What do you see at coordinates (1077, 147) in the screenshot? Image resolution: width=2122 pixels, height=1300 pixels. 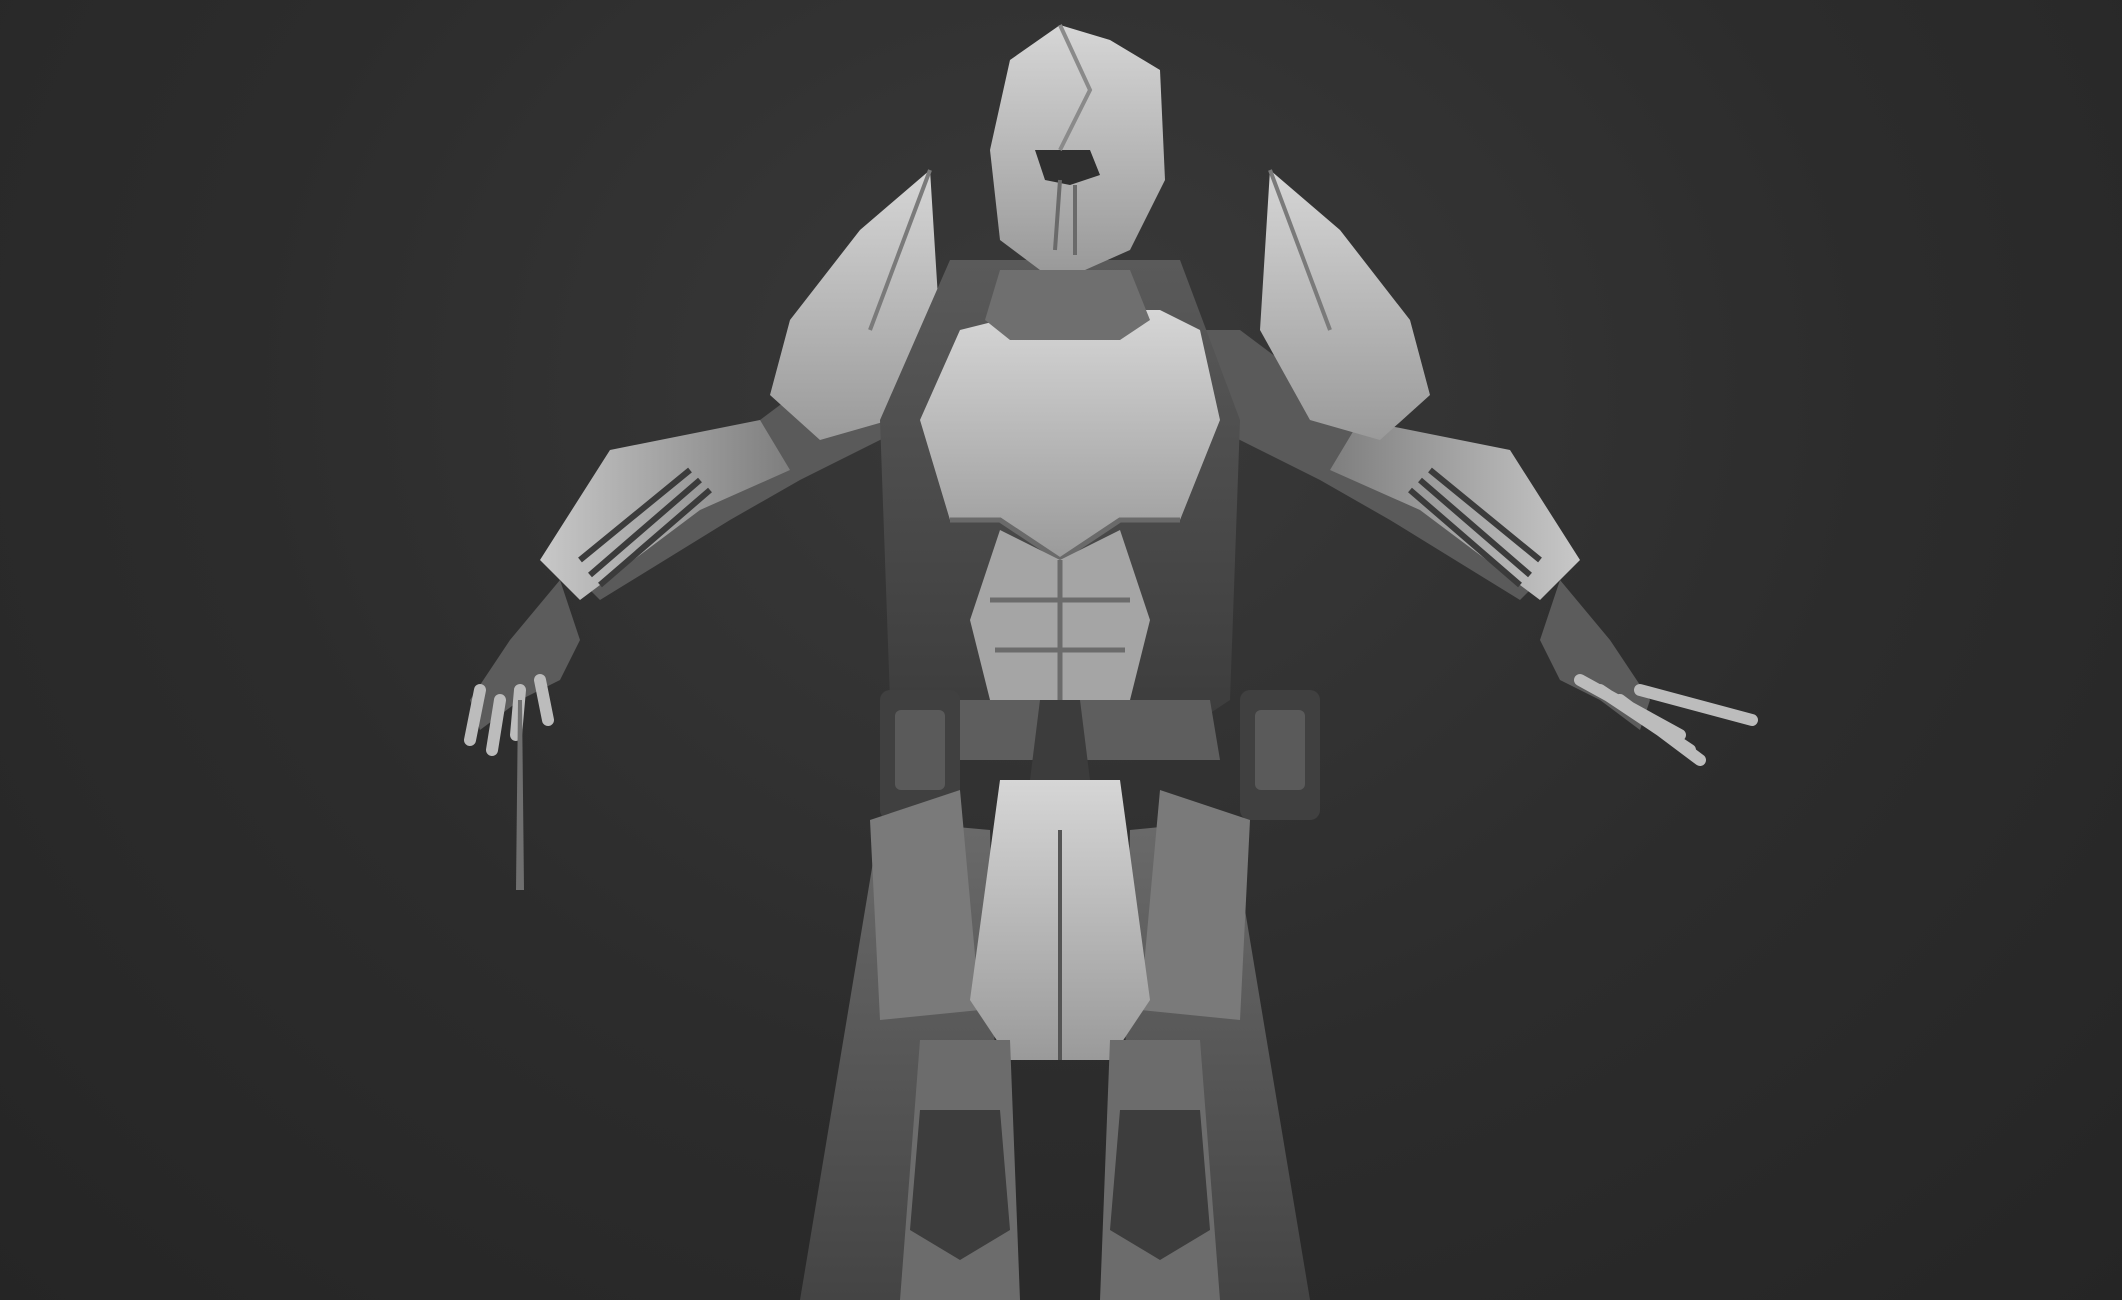 I see `helmet` at bounding box center [1077, 147].